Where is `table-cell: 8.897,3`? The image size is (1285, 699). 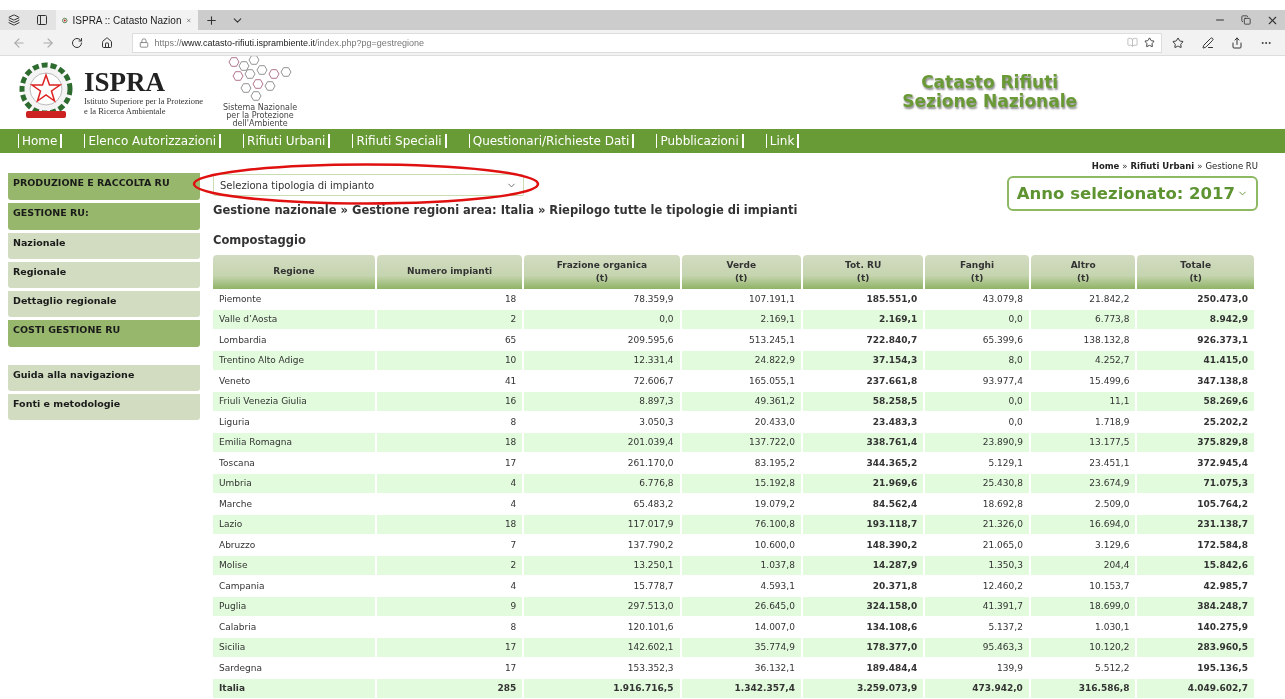
table-cell: 8.897,3 is located at coordinates (602, 401).